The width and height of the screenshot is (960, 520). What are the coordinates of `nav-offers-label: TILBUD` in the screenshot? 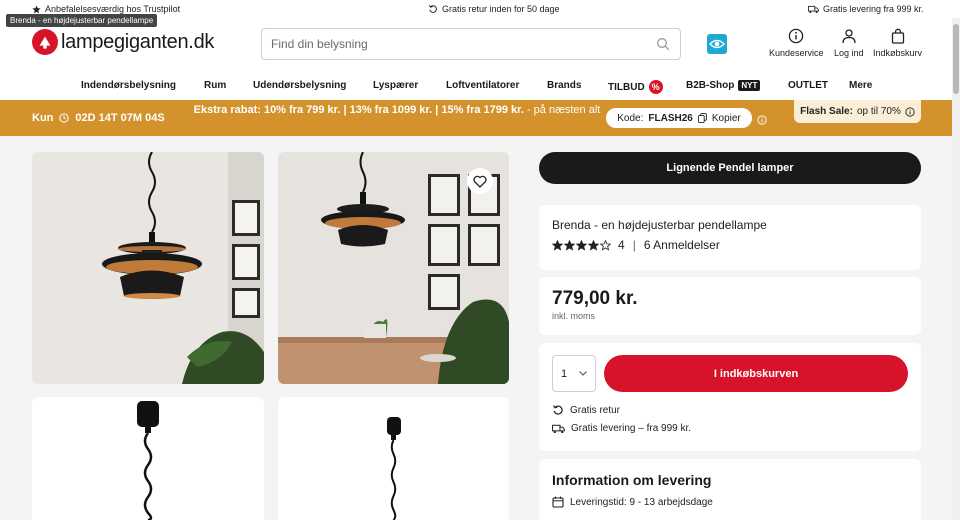 It's located at (626, 87).